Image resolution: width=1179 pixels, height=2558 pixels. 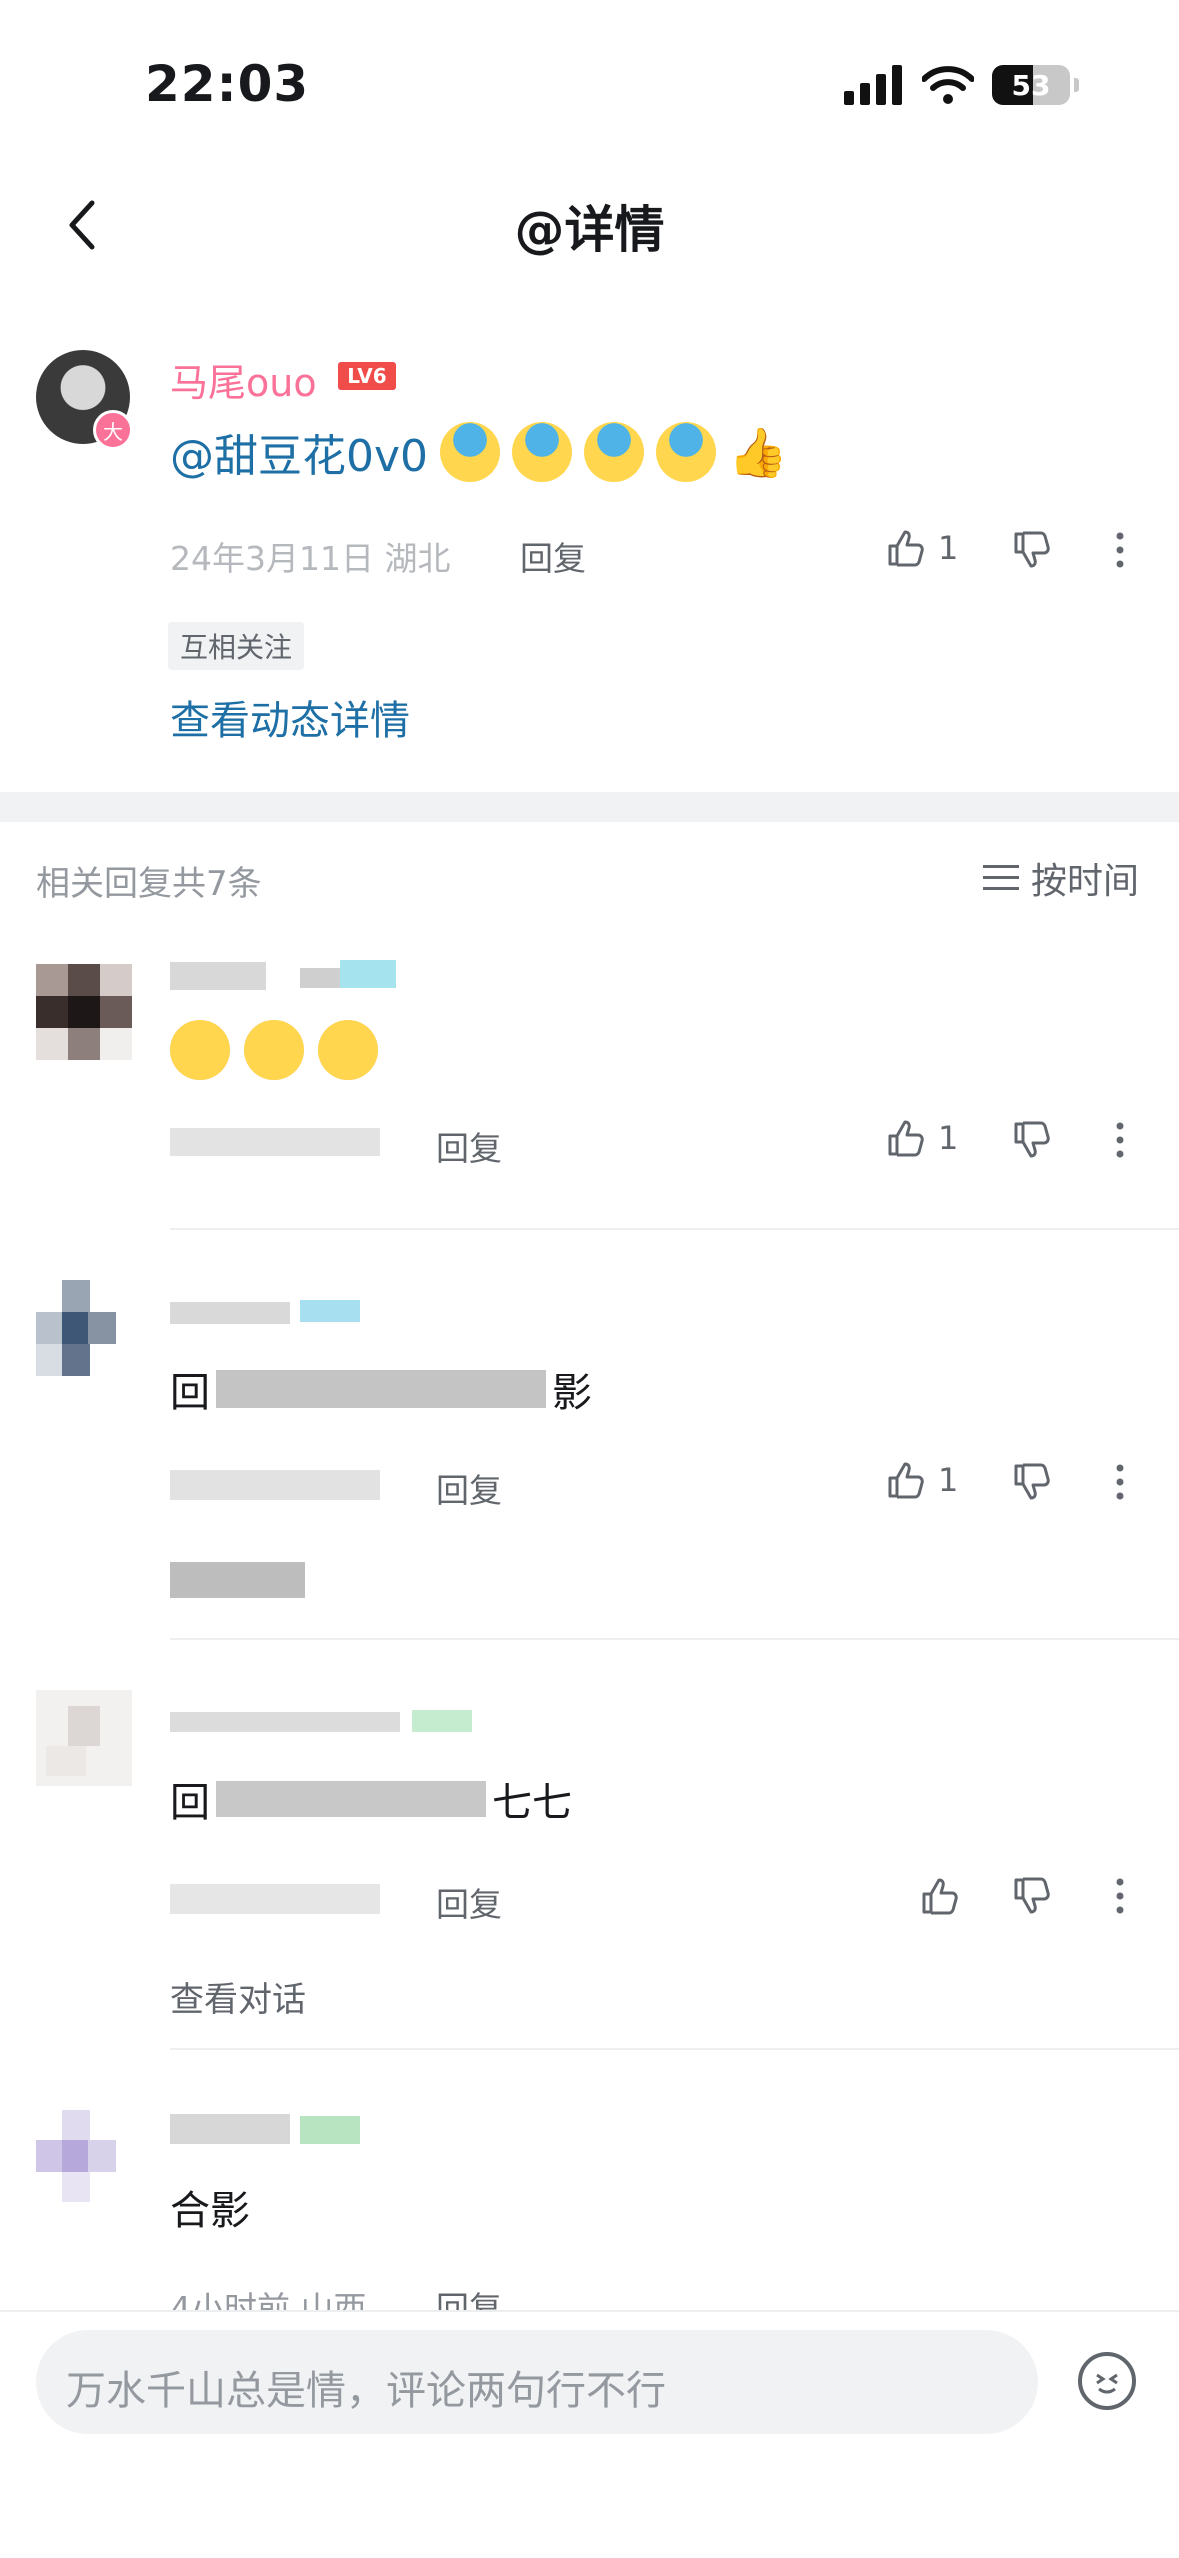 I want to click on status-icons: 53, so click(x=961, y=85).